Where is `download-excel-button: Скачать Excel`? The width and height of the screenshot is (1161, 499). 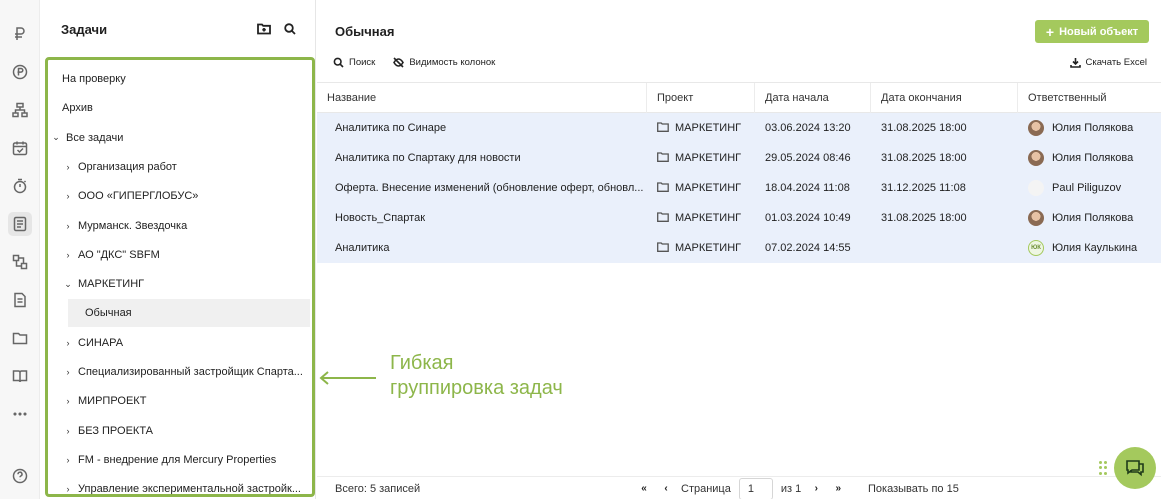 download-excel-button: Скачать Excel is located at coordinates (1108, 62).